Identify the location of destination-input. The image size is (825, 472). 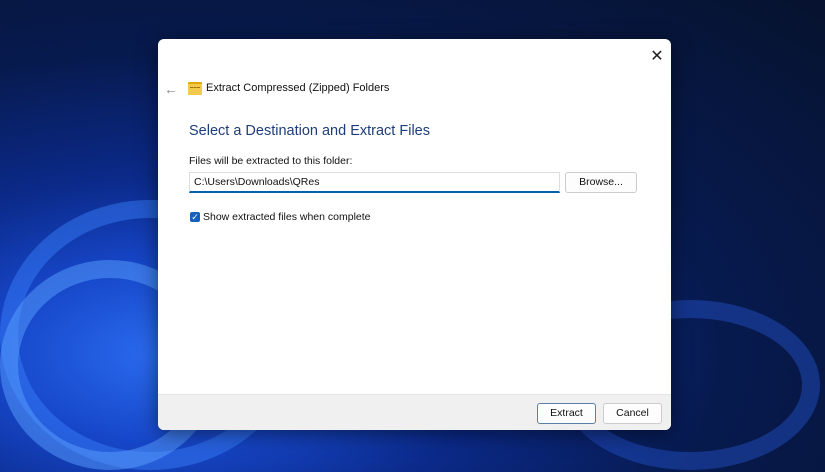
(374, 182).